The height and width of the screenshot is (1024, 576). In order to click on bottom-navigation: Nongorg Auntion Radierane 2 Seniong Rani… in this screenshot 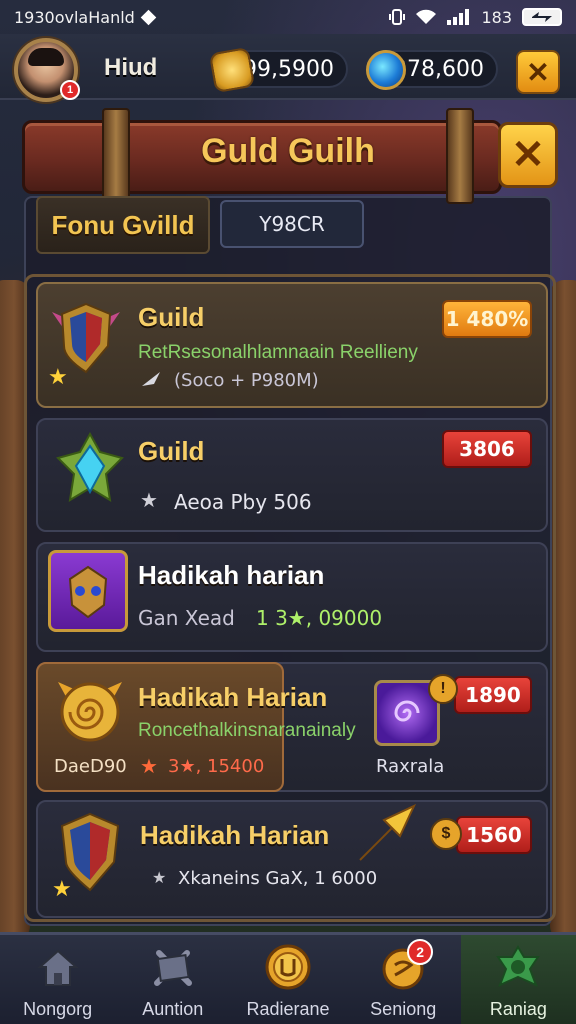, I will do `click(288, 978)`.